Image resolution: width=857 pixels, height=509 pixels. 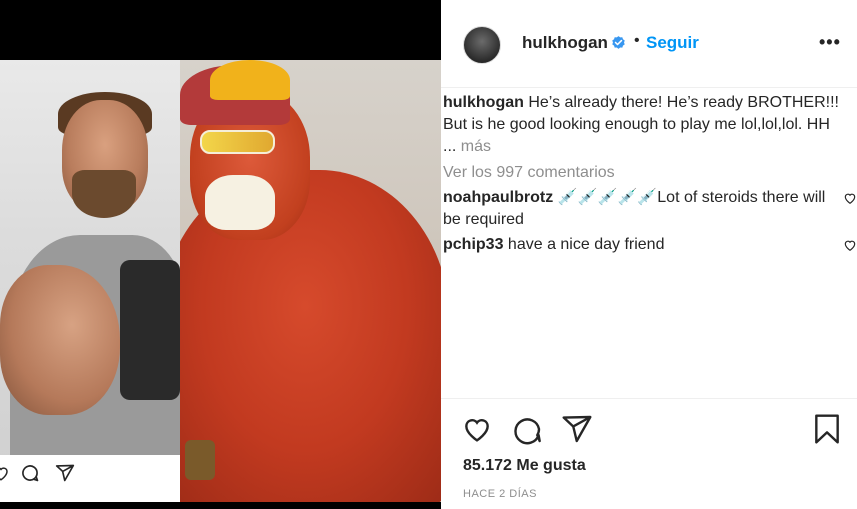 I want to click on caption-more-link: más, so click(x=476, y=146).